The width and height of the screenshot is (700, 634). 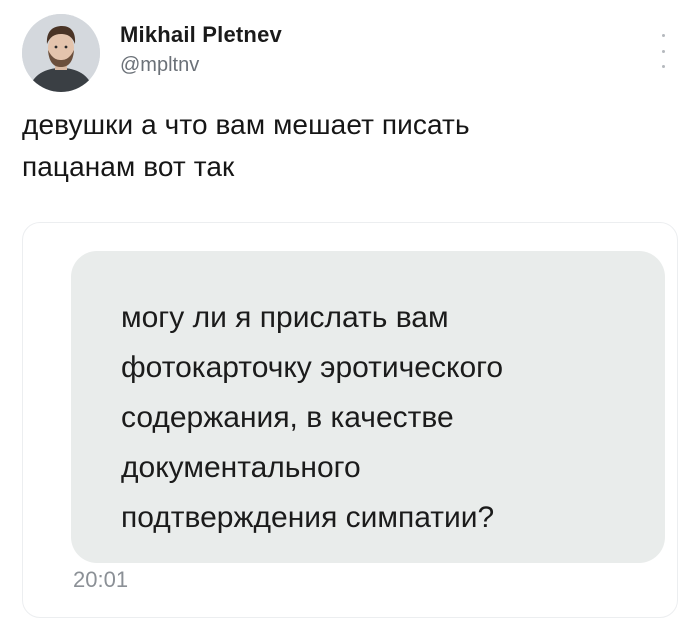 I want to click on author-display-name: Mikhail Pletnev, so click(x=201, y=35).